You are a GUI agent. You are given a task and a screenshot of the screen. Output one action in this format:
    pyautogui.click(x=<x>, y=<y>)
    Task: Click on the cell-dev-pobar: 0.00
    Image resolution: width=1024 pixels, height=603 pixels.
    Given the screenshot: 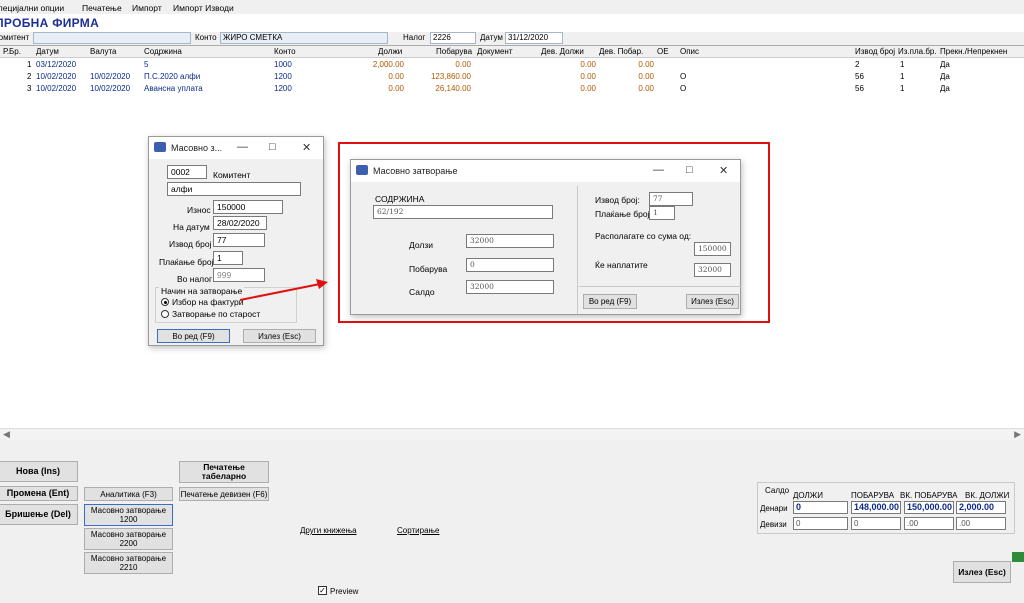 What is the action you would take?
    pyautogui.click(x=646, y=64)
    